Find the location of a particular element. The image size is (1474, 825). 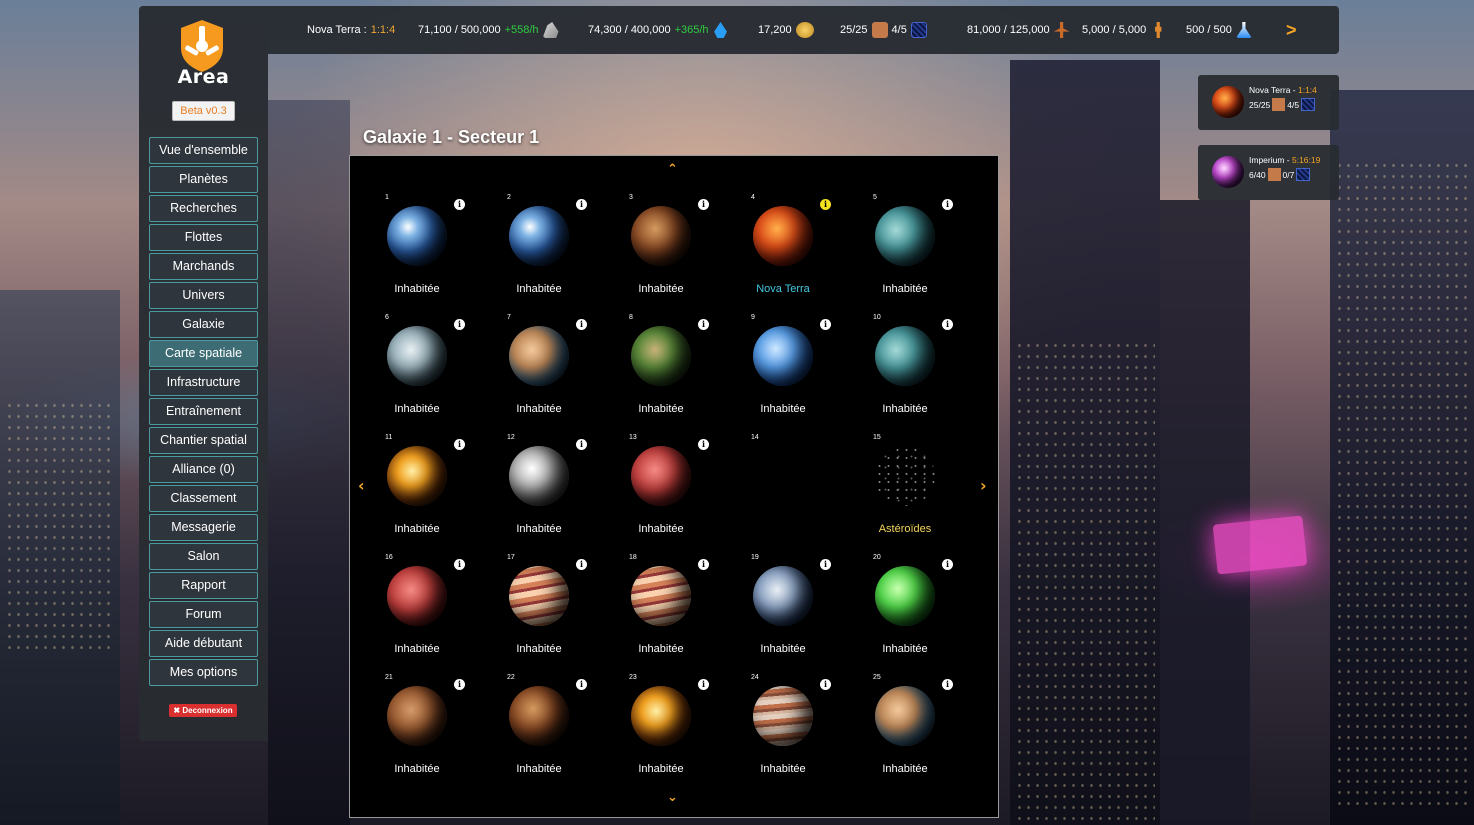

map-slot: 9 i Inhabitée is located at coordinates (777, 372).